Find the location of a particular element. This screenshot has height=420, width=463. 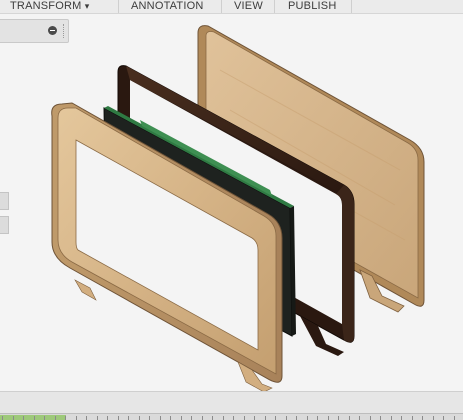

transform-menu-label: TRANSFORM is located at coordinates (46, 6).